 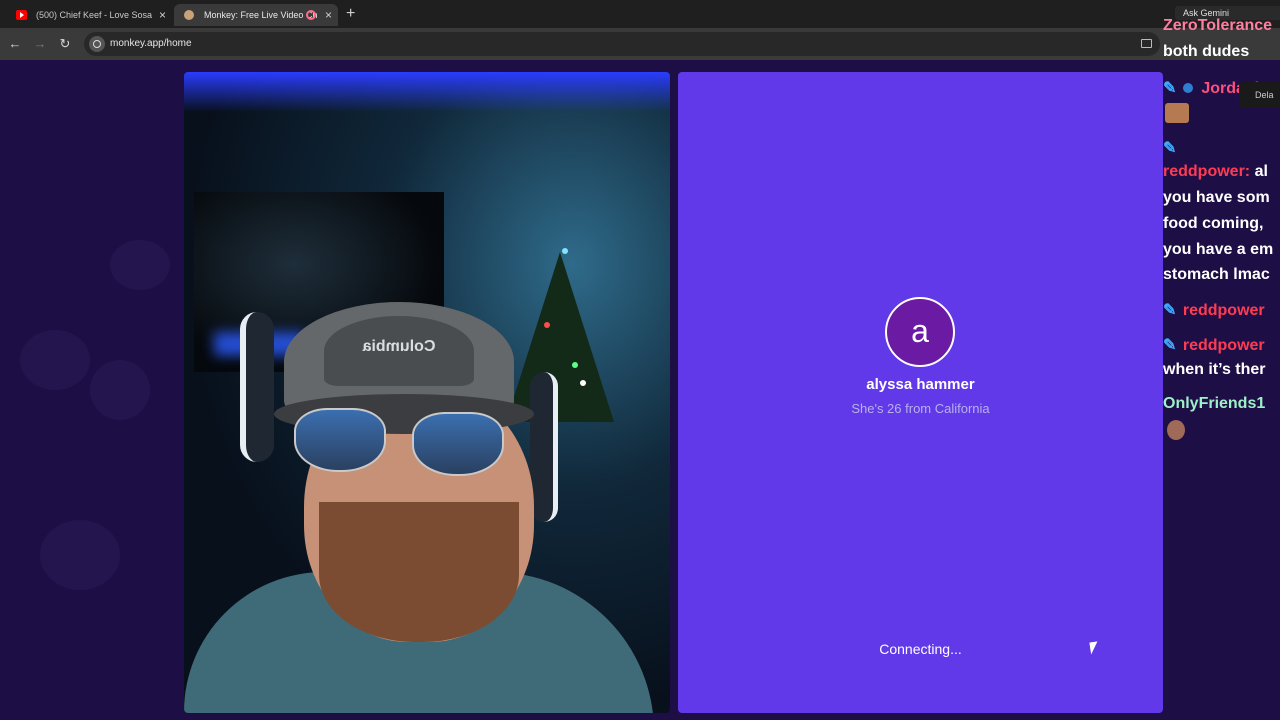 What do you see at coordinates (1218, 25) in the screenshot?
I see `chat-username: ZeroTolerance` at bounding box center [1218, 25].